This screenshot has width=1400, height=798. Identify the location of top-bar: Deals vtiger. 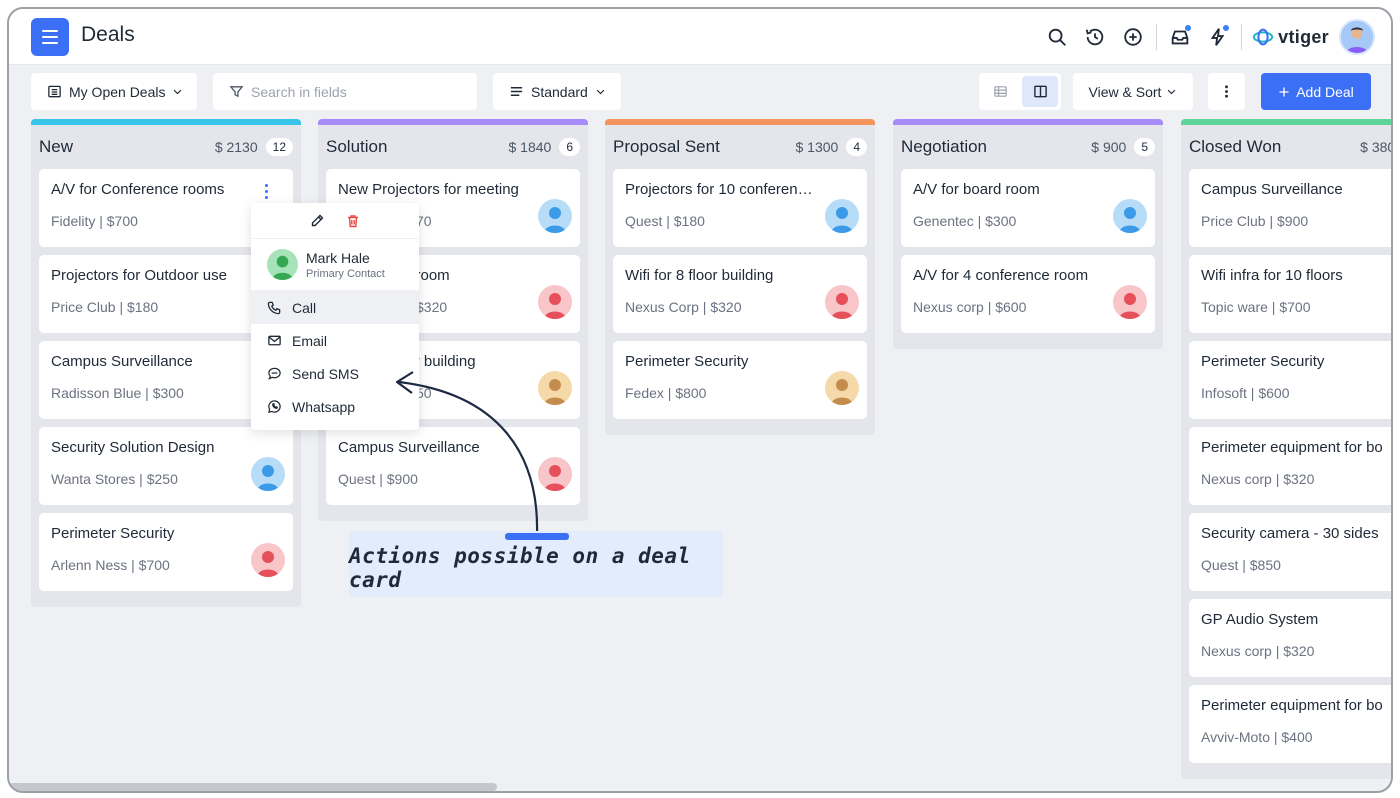
(700, 37).